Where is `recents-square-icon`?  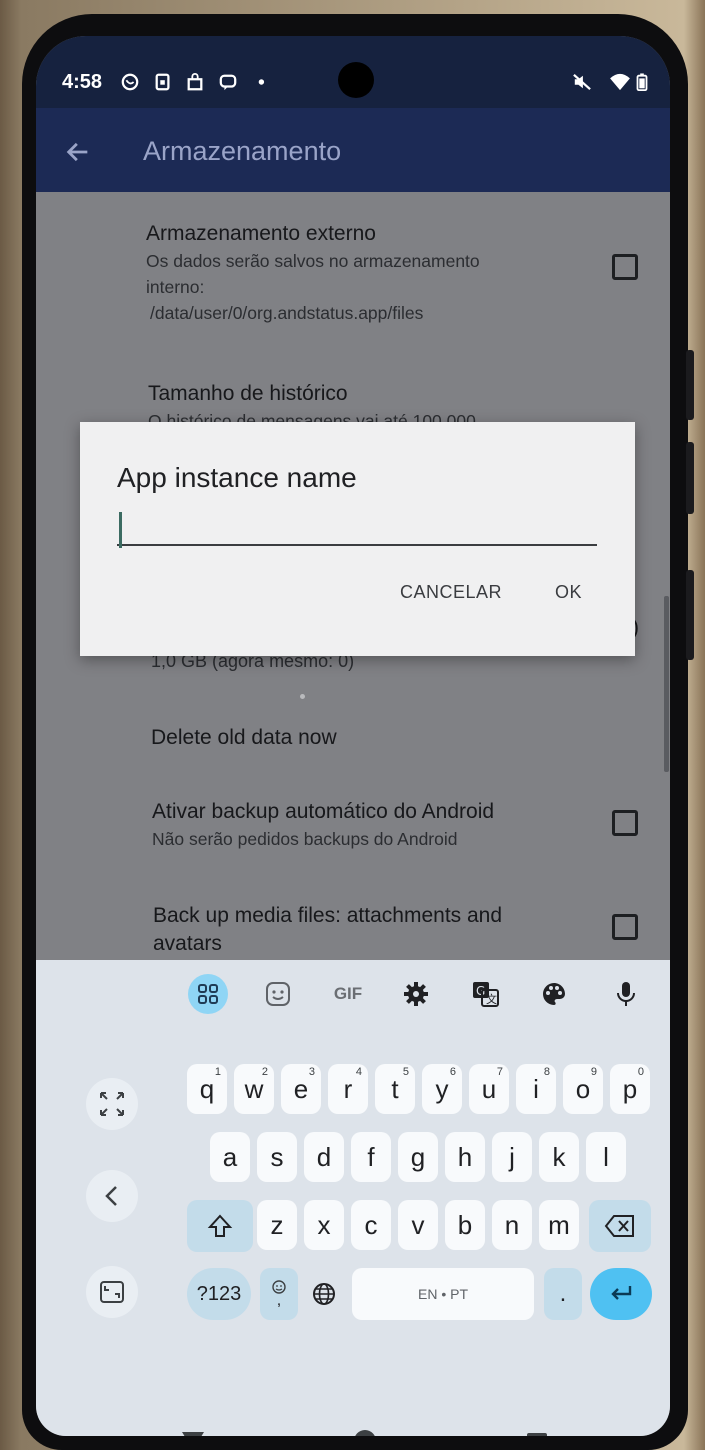 recents-square-icon is located at coordinates (537, 1434).